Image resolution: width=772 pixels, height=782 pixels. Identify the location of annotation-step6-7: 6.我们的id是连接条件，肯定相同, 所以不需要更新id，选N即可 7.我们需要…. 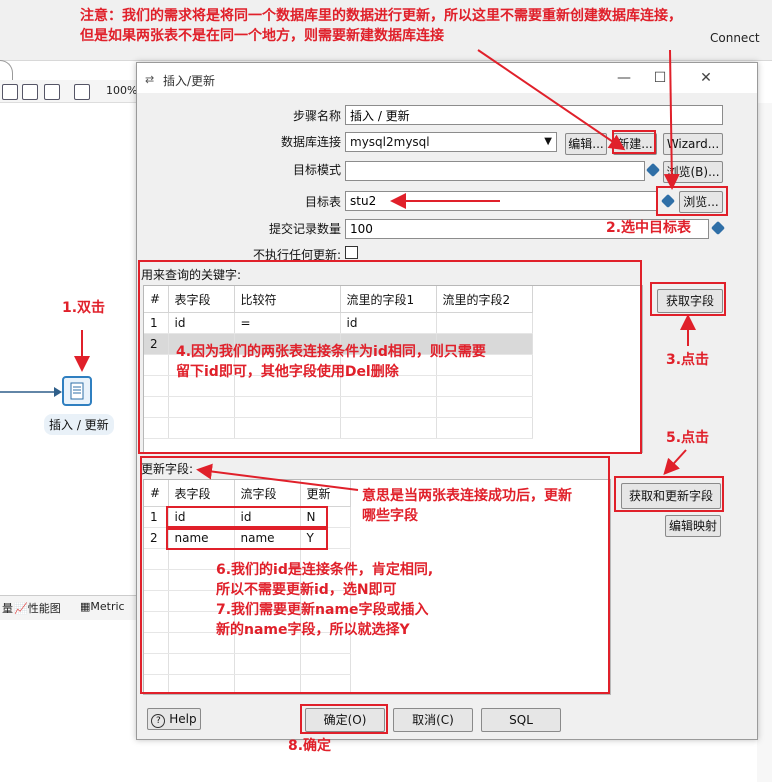
(324, 600).